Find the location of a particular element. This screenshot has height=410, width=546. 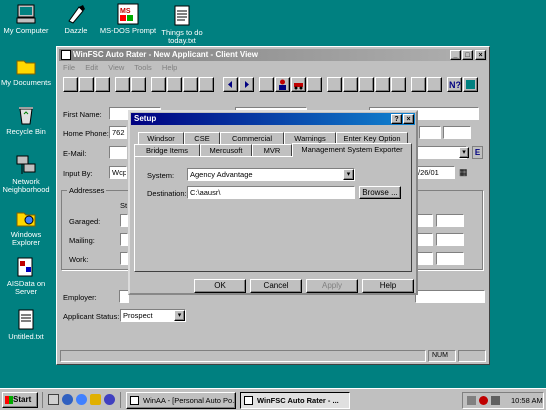

tab-cse: CSE is located at coordinates (202, 138).